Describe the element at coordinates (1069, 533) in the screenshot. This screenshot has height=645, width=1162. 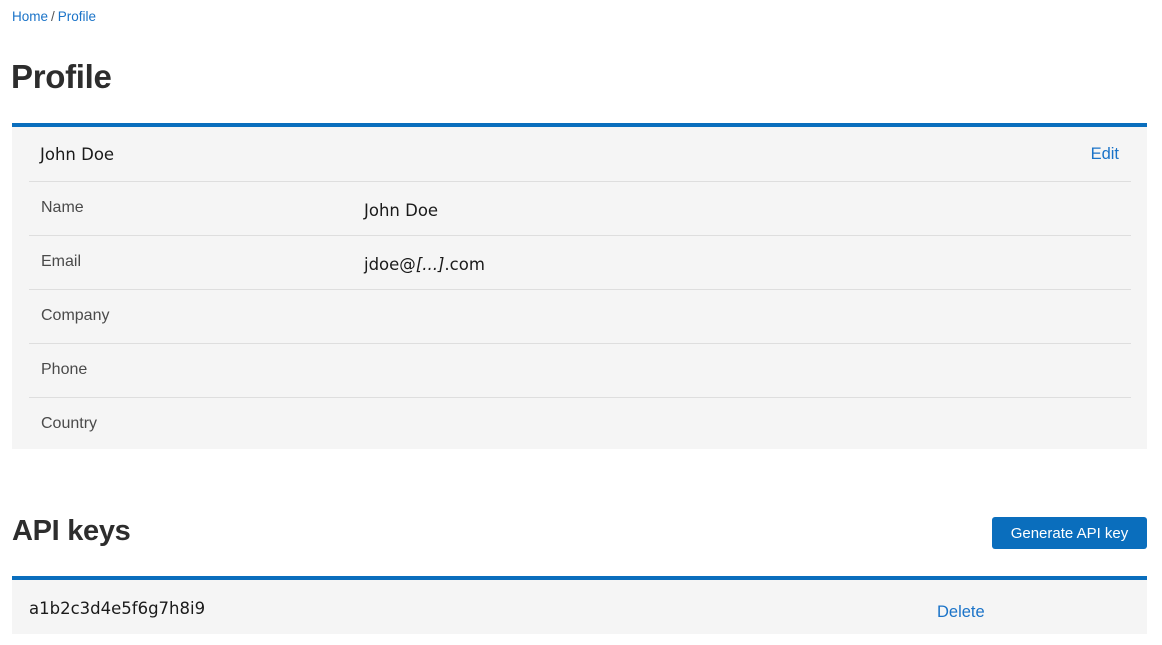
I see `generate-api-key-button: Generate API key` at that location.